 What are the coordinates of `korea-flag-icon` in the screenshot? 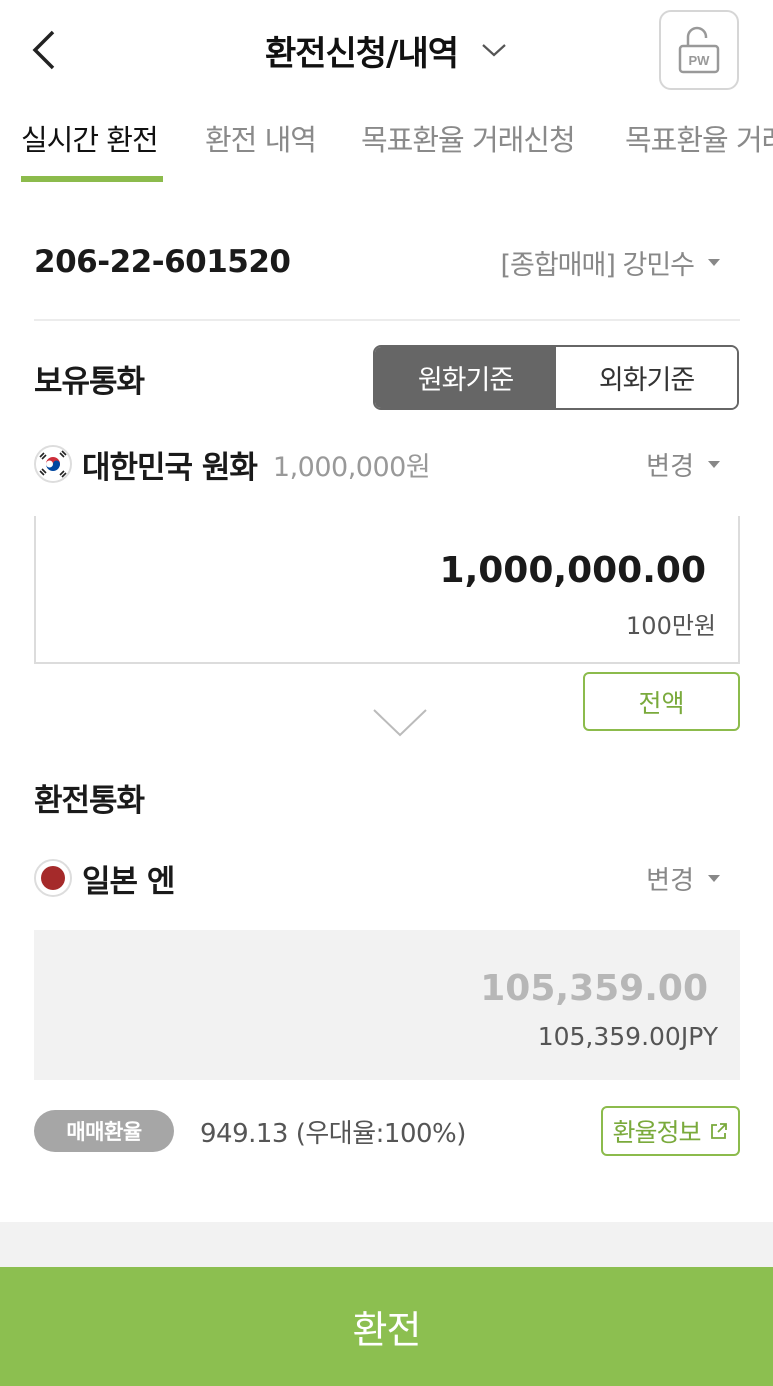 It's located at (53, 464).